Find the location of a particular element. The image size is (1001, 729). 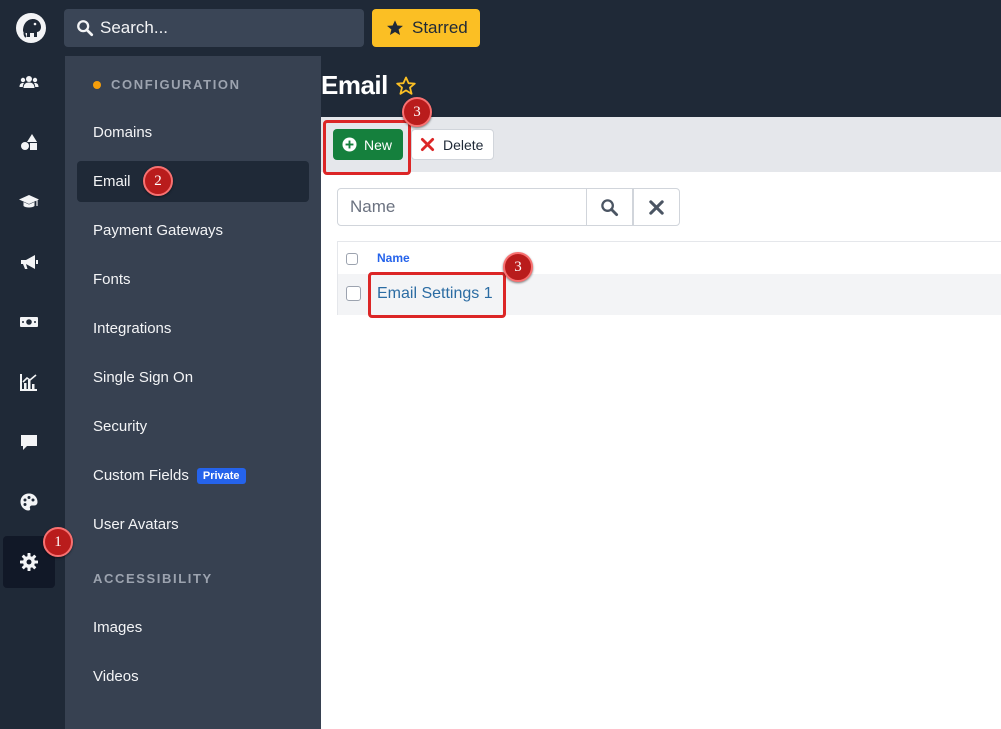

top-bar: Starred is located at coordinates (500, 28).